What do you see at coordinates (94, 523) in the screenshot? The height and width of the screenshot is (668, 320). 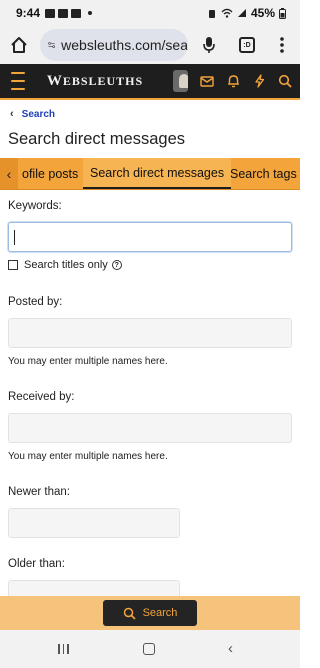 I see `newer-than-input` at bounding box center [94, 523].